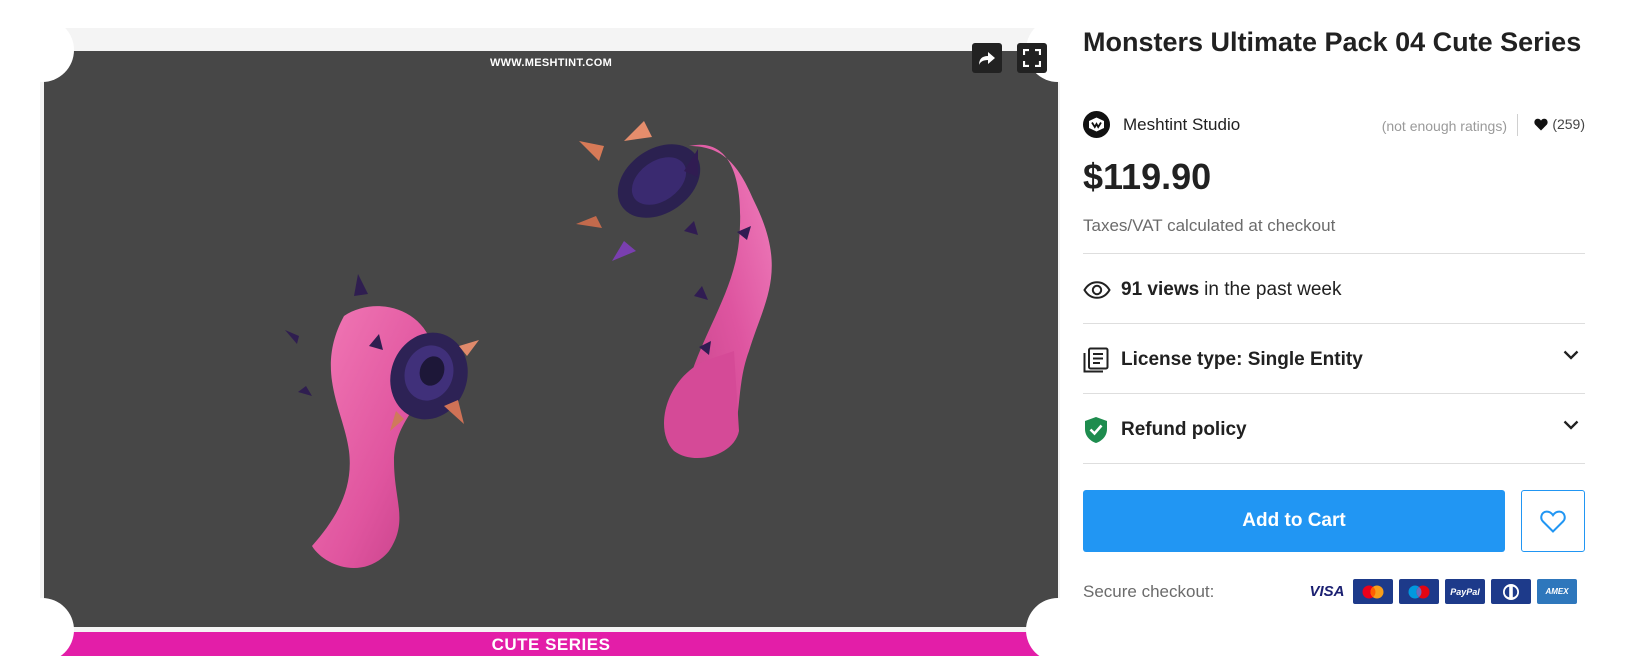  Describe the element at coordinates (1242, 359) in the screenshot. I see `license-type-label: License type: Single Entity` at that location.